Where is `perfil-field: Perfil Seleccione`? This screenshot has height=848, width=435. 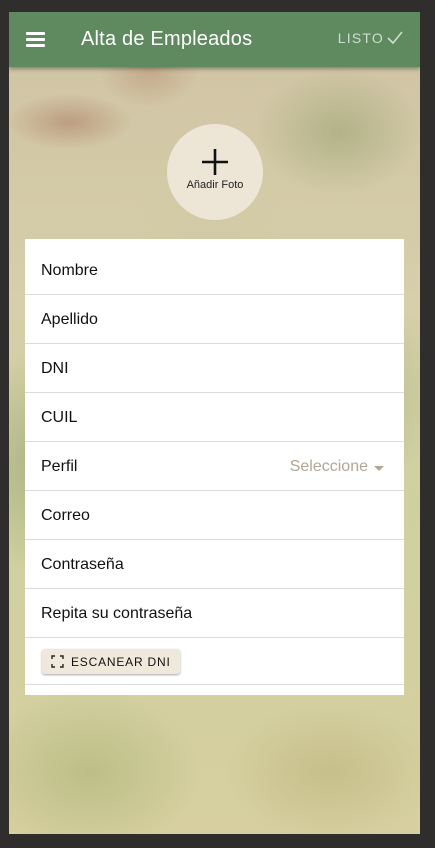 perfil-field: Perfil Seleccione is located at coordinates (214, 467).